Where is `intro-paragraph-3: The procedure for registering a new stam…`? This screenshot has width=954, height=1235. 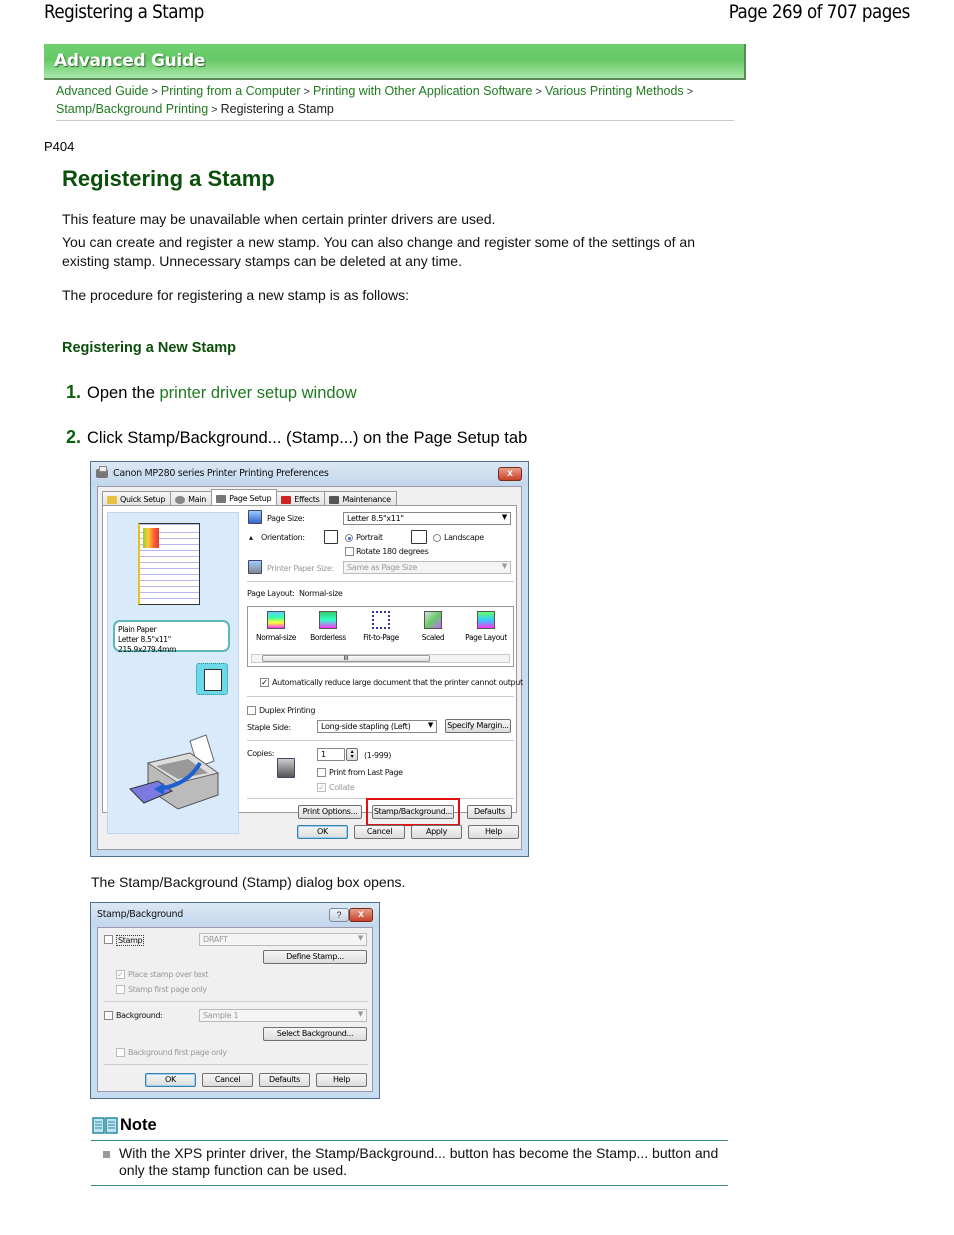
intro-paragraph-3: The procedure for registering a new stam… is located at coordinates (236, 295).